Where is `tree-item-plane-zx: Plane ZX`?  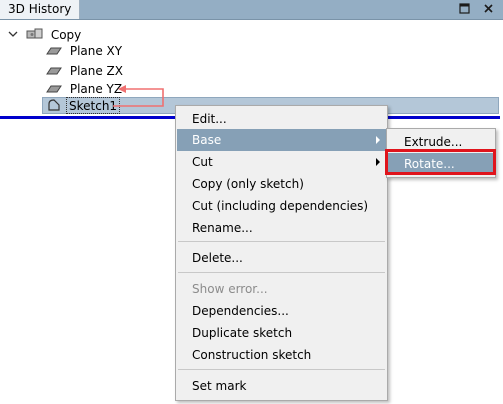 tree-item-plane-zx: Plane ZX is located at coordinates (84, 71).